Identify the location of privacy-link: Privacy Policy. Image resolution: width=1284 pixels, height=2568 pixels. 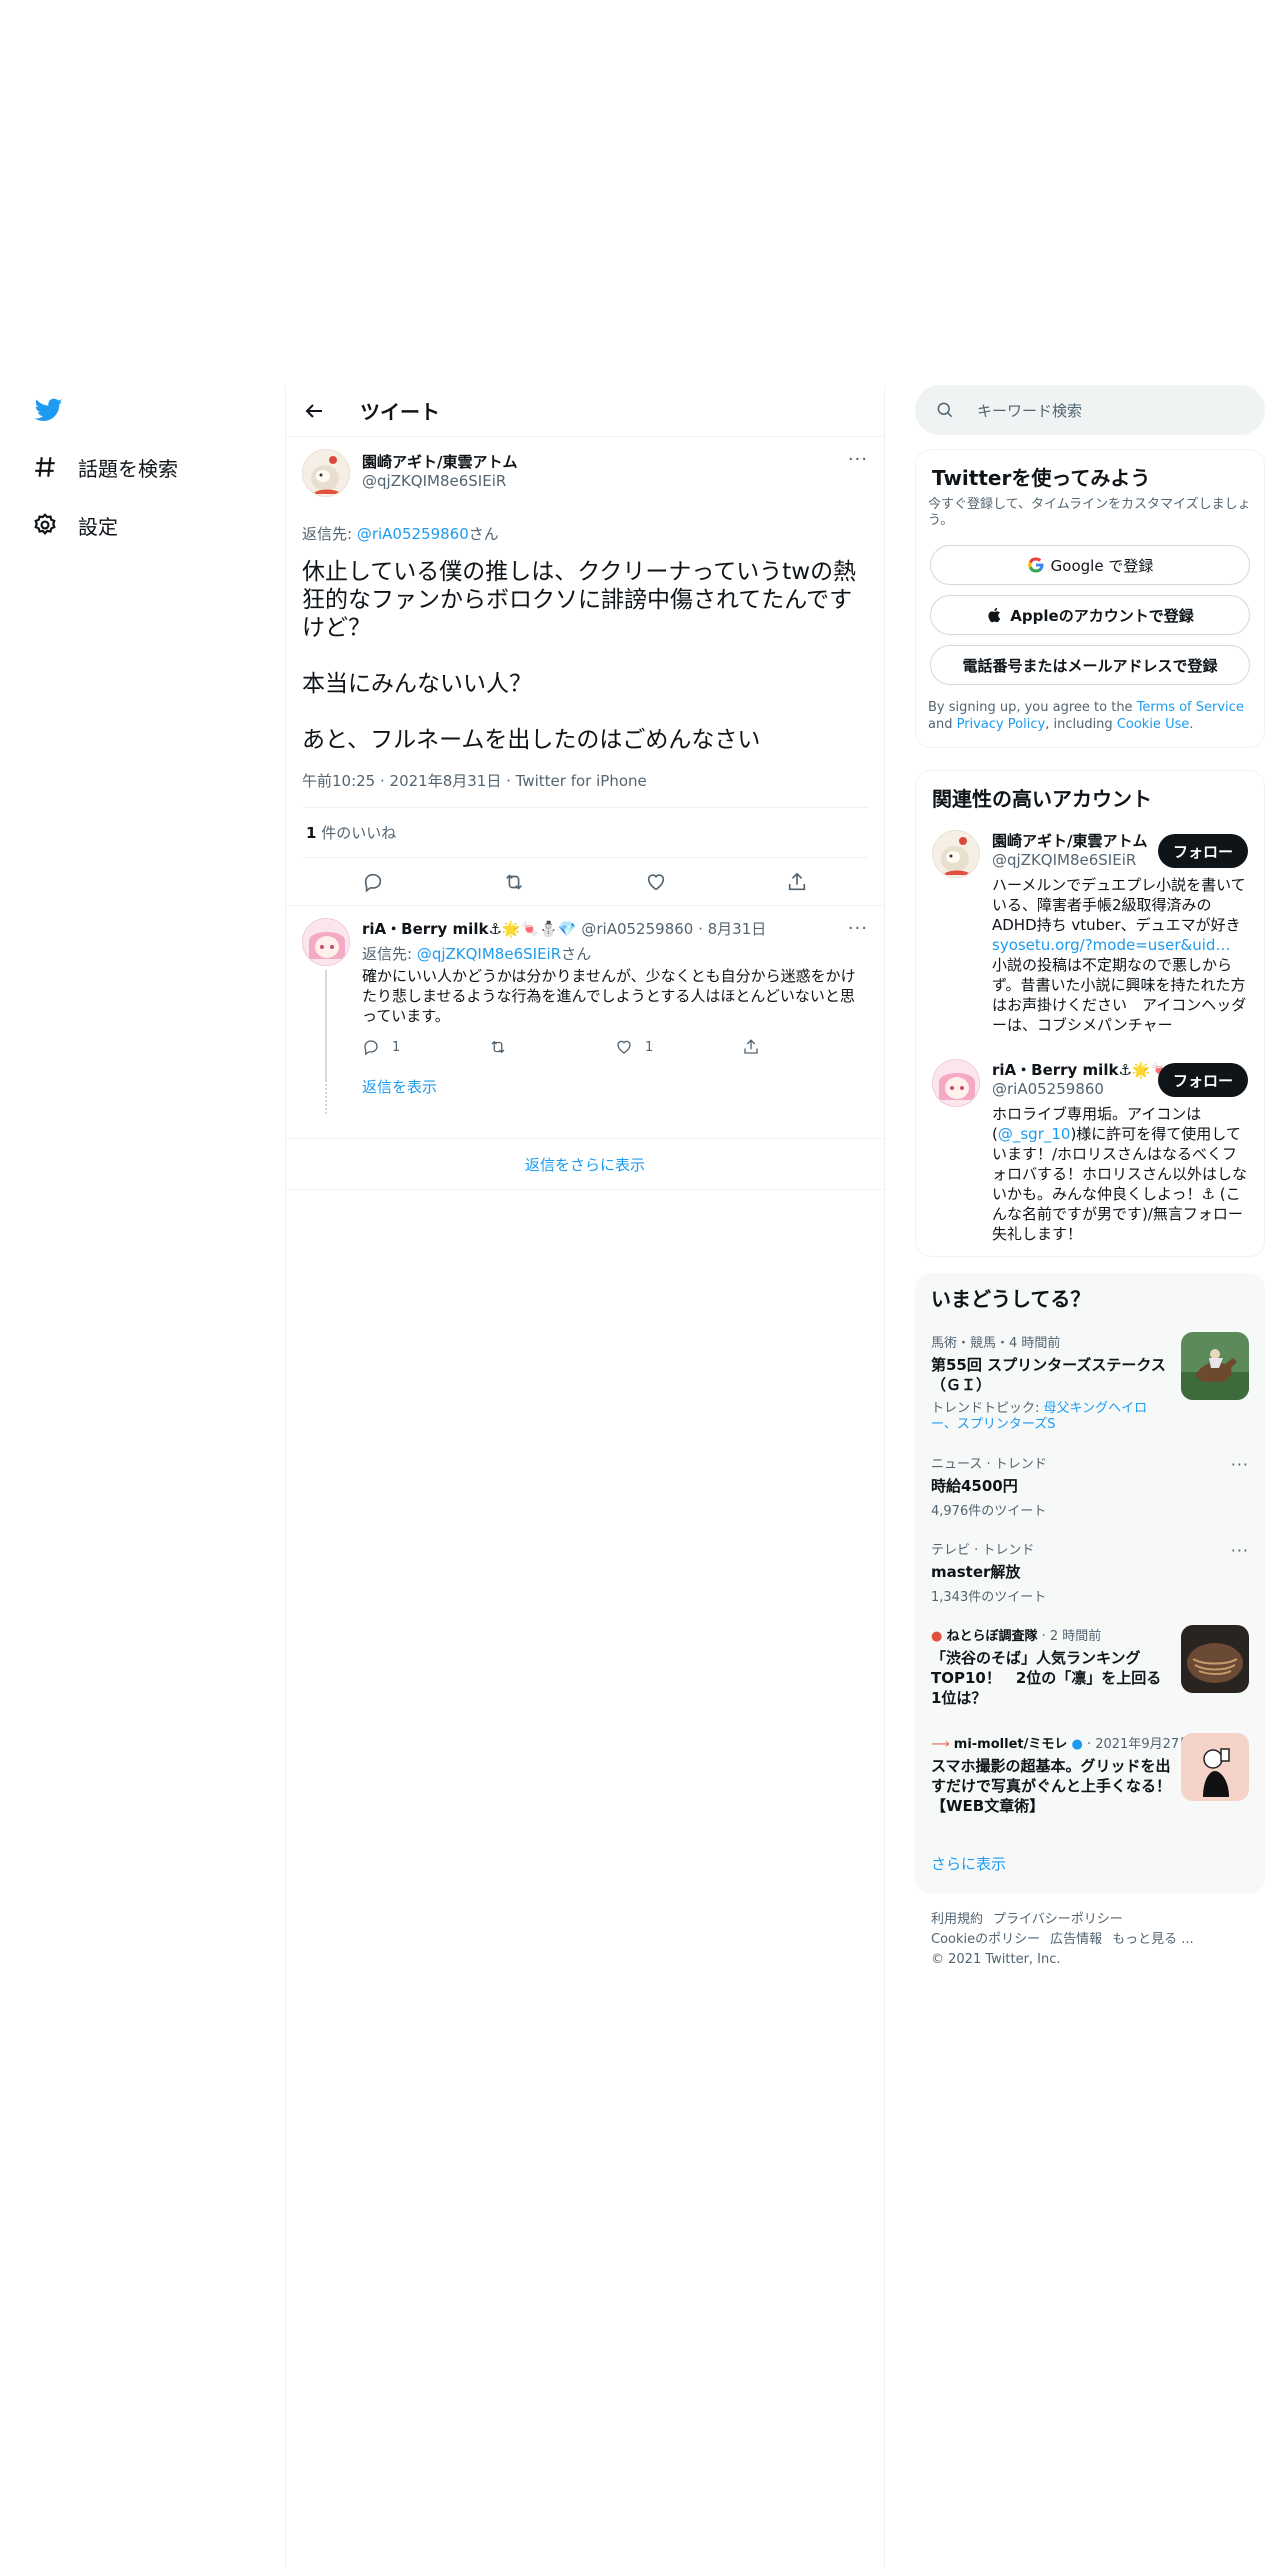
(1001, 724).